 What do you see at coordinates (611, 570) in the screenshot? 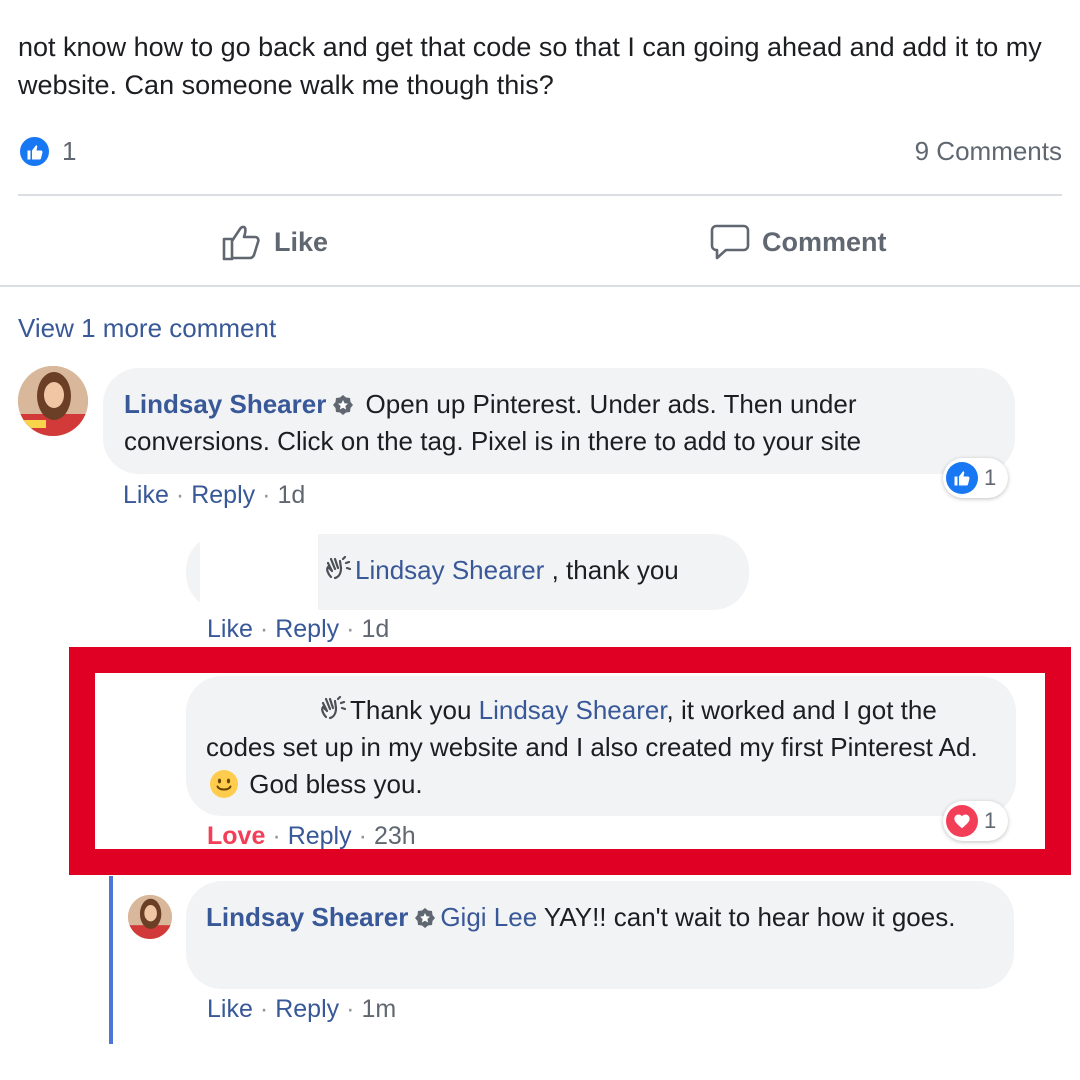
I see `reply-text: , thank you` at bounding box center [611, 570].